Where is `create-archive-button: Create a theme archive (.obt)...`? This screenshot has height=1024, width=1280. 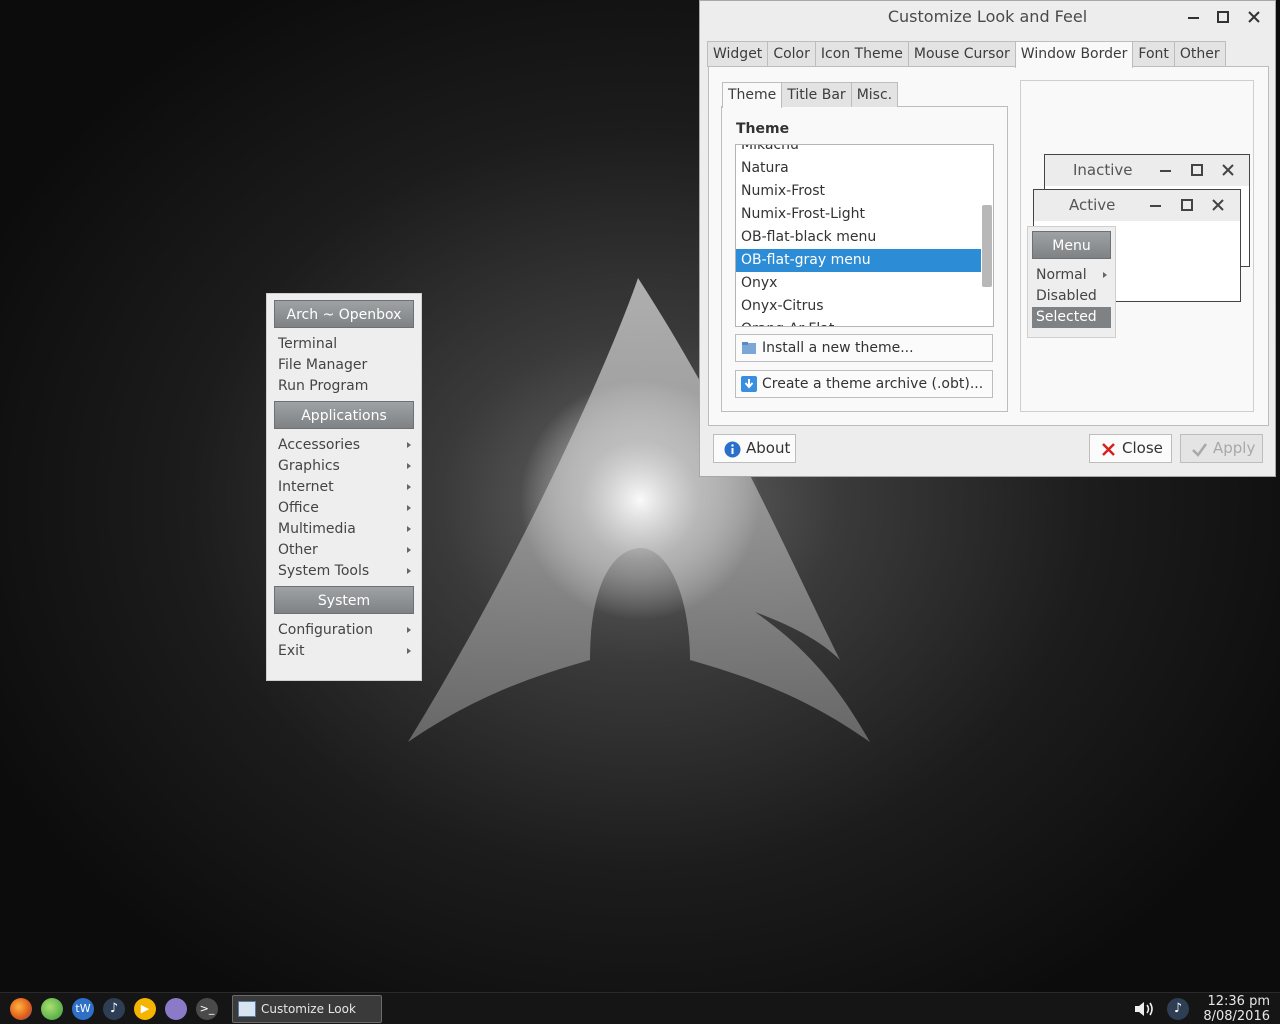 create-archive-button: Create a theme archive (.obt)... is located at coordinates (864, 384).